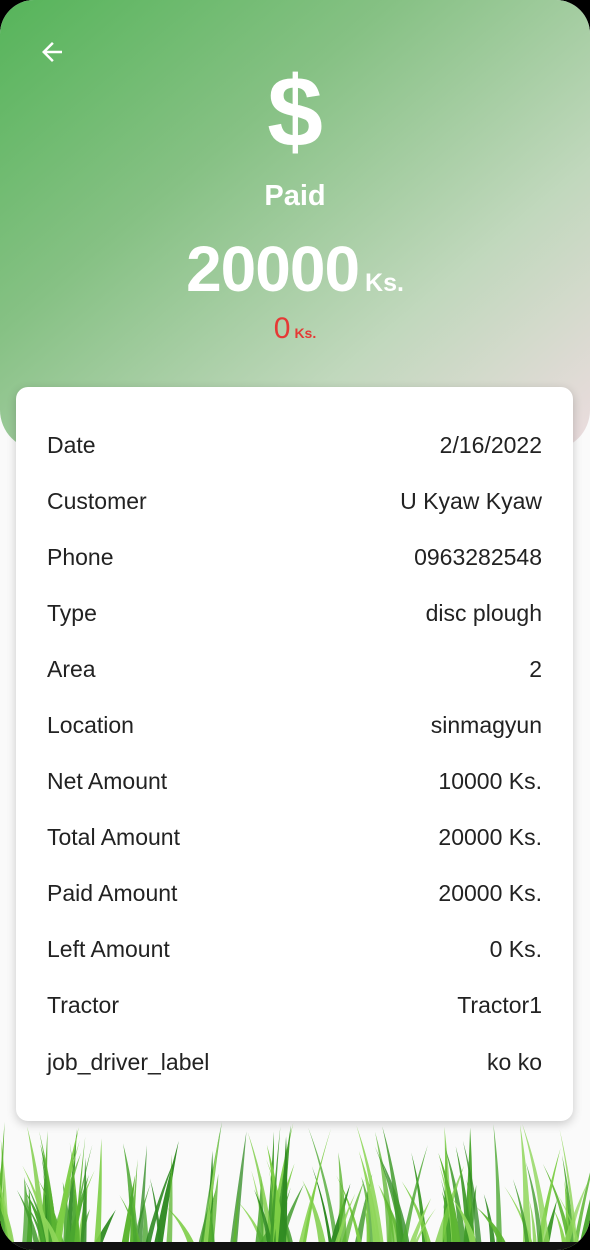 Image resolution: width=590 pixels, height=1250 pixels. What do you see at coordinates (97, 500) in the screenshot?
I see `detail-label: Customer` at bounding box center [97, 500].